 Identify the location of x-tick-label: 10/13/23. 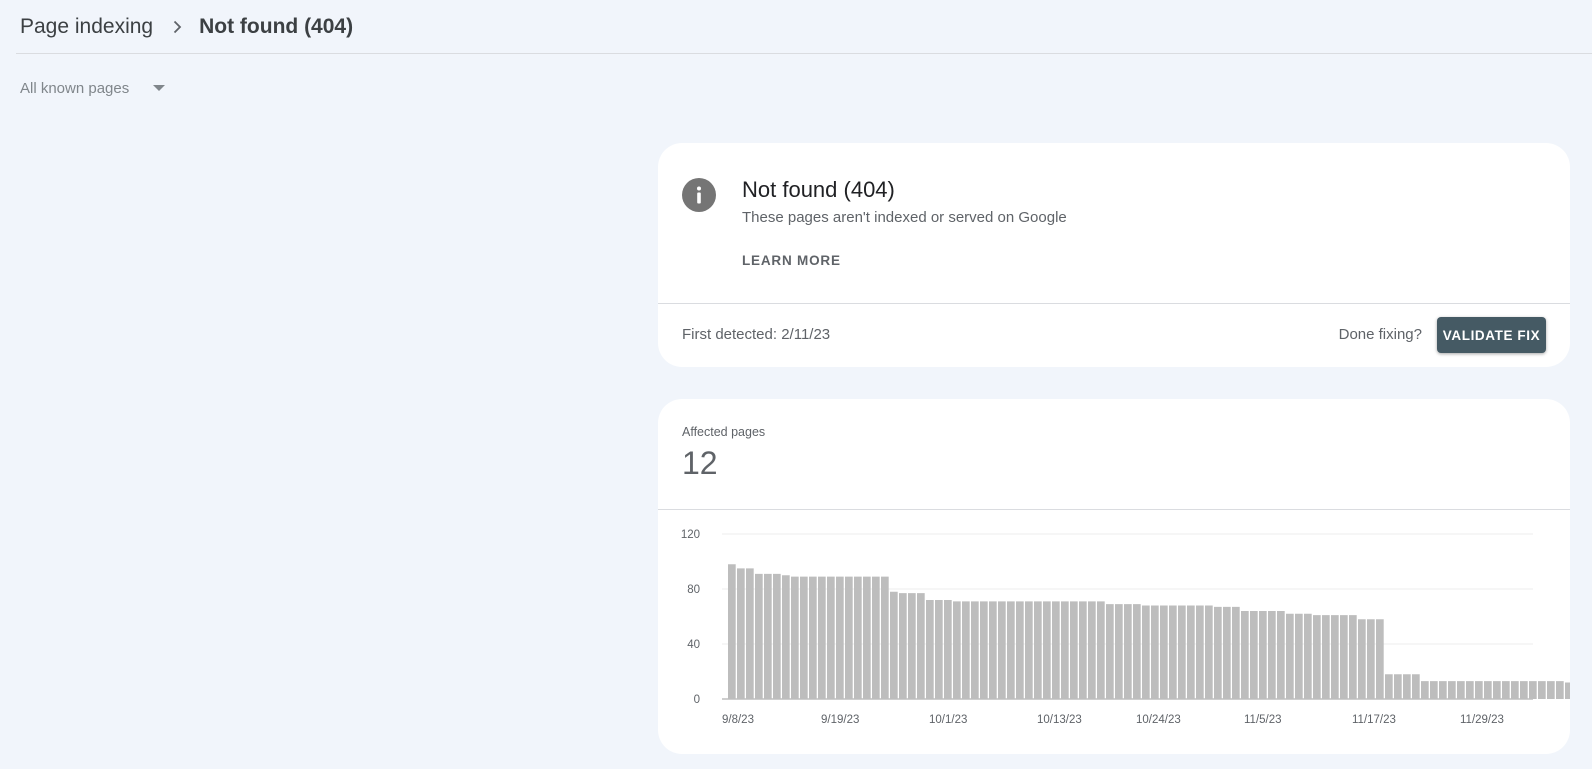
(1059, 720).